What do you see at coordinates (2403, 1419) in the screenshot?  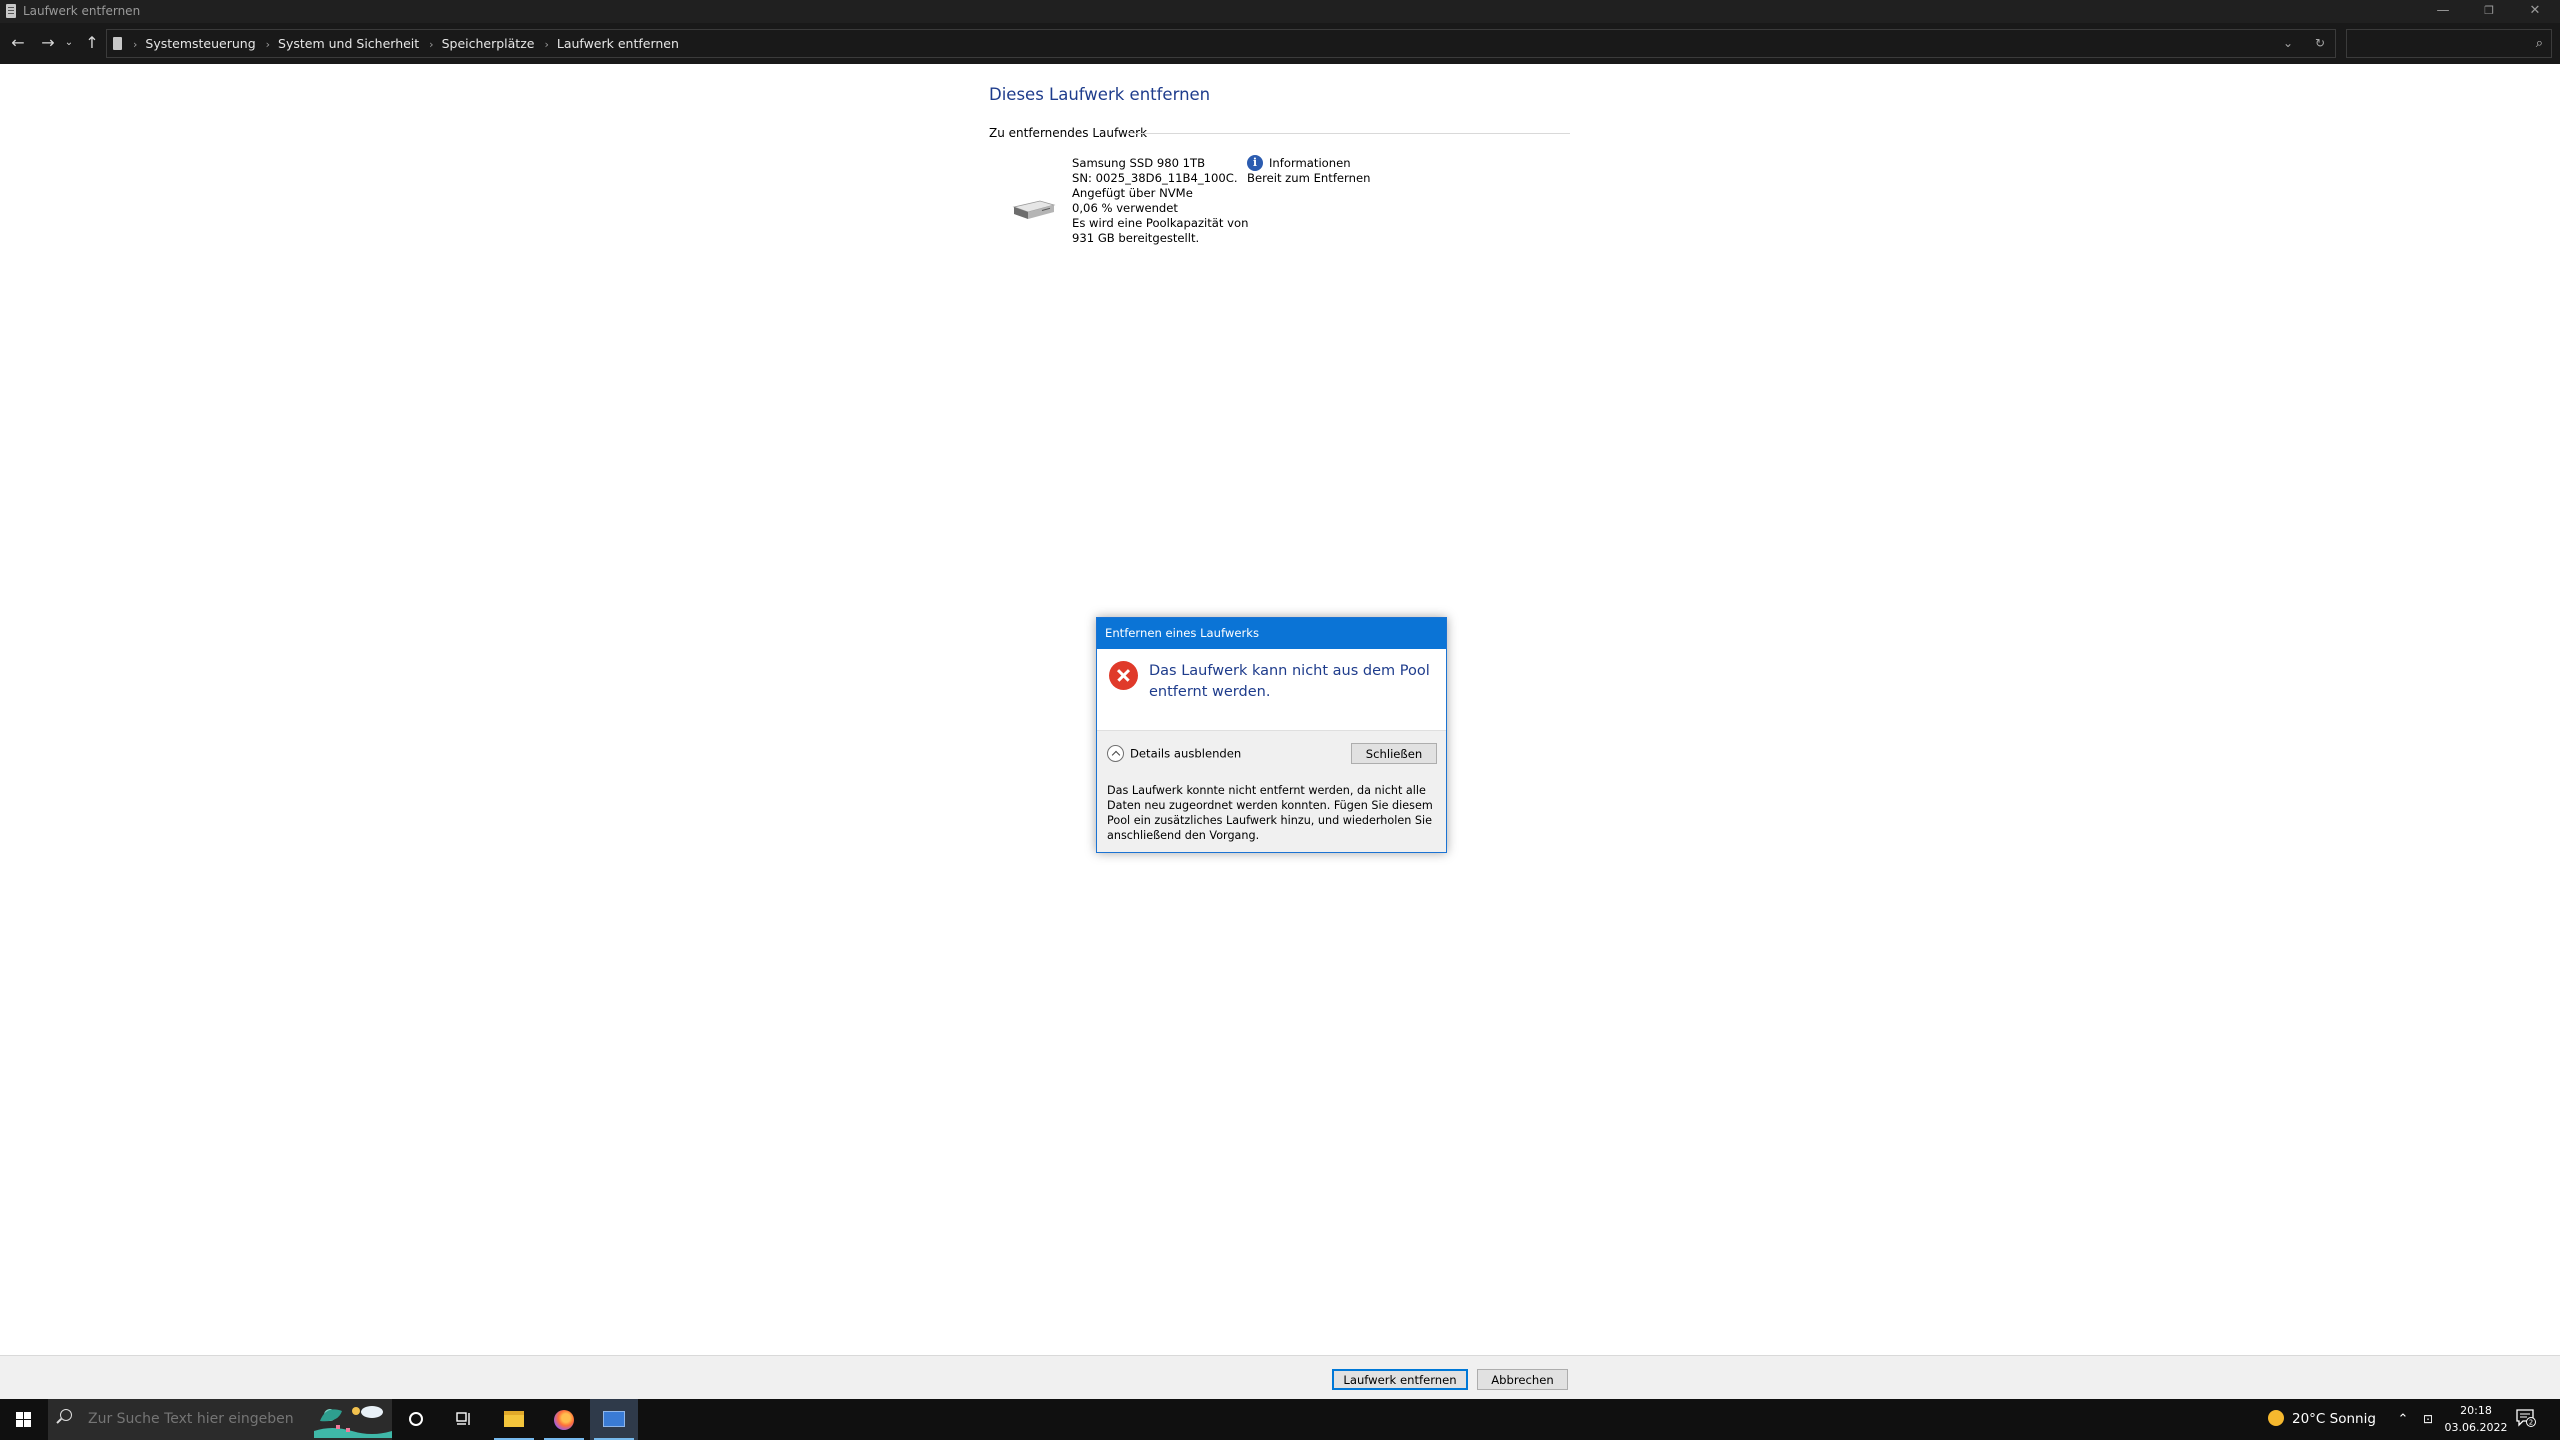 I see `show-hidden-icons-chevron-icon: ⌃` at bounding box center [2403, 1419].